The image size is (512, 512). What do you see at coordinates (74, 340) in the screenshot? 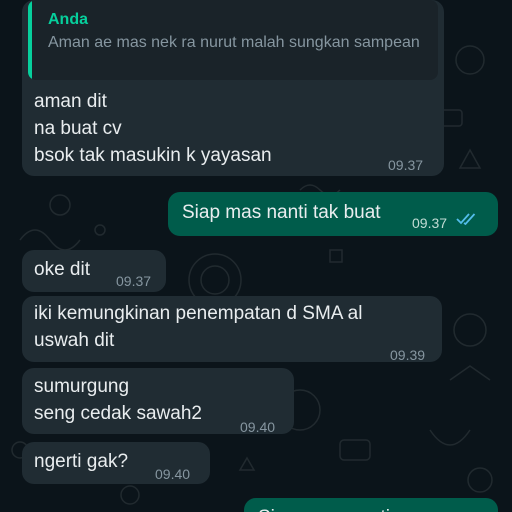
I see `message-text-line: uswah dit` at bounding box center [74, 340].